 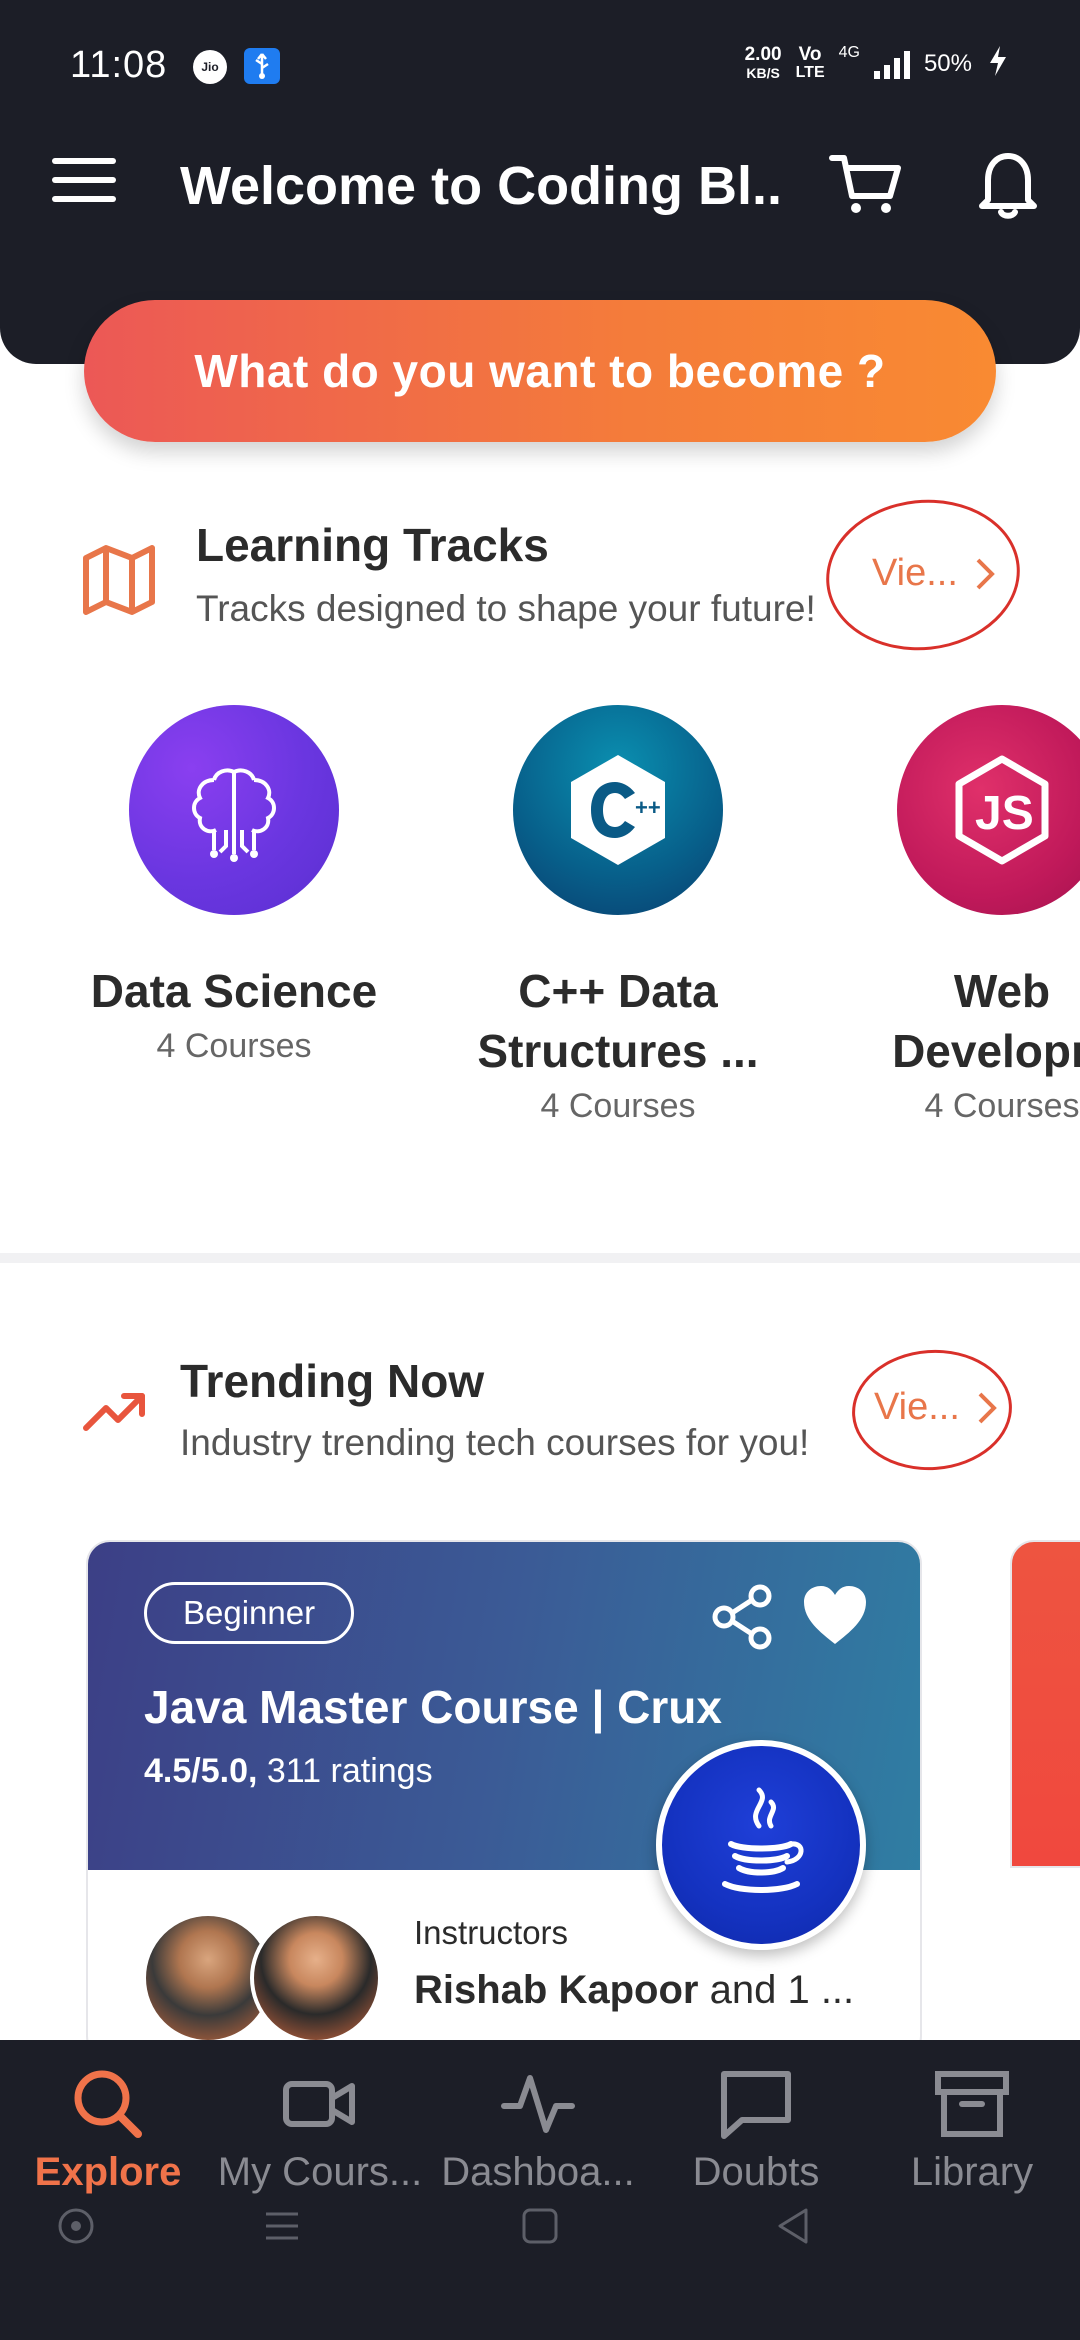 I want to click on network-type: 4G, so click(x=849, y=52).